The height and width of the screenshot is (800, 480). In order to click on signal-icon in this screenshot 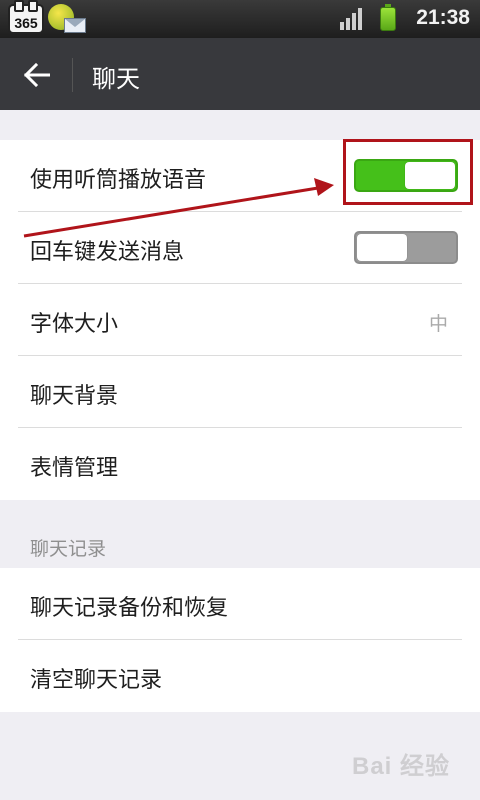, I will do `click(353, 19)`.